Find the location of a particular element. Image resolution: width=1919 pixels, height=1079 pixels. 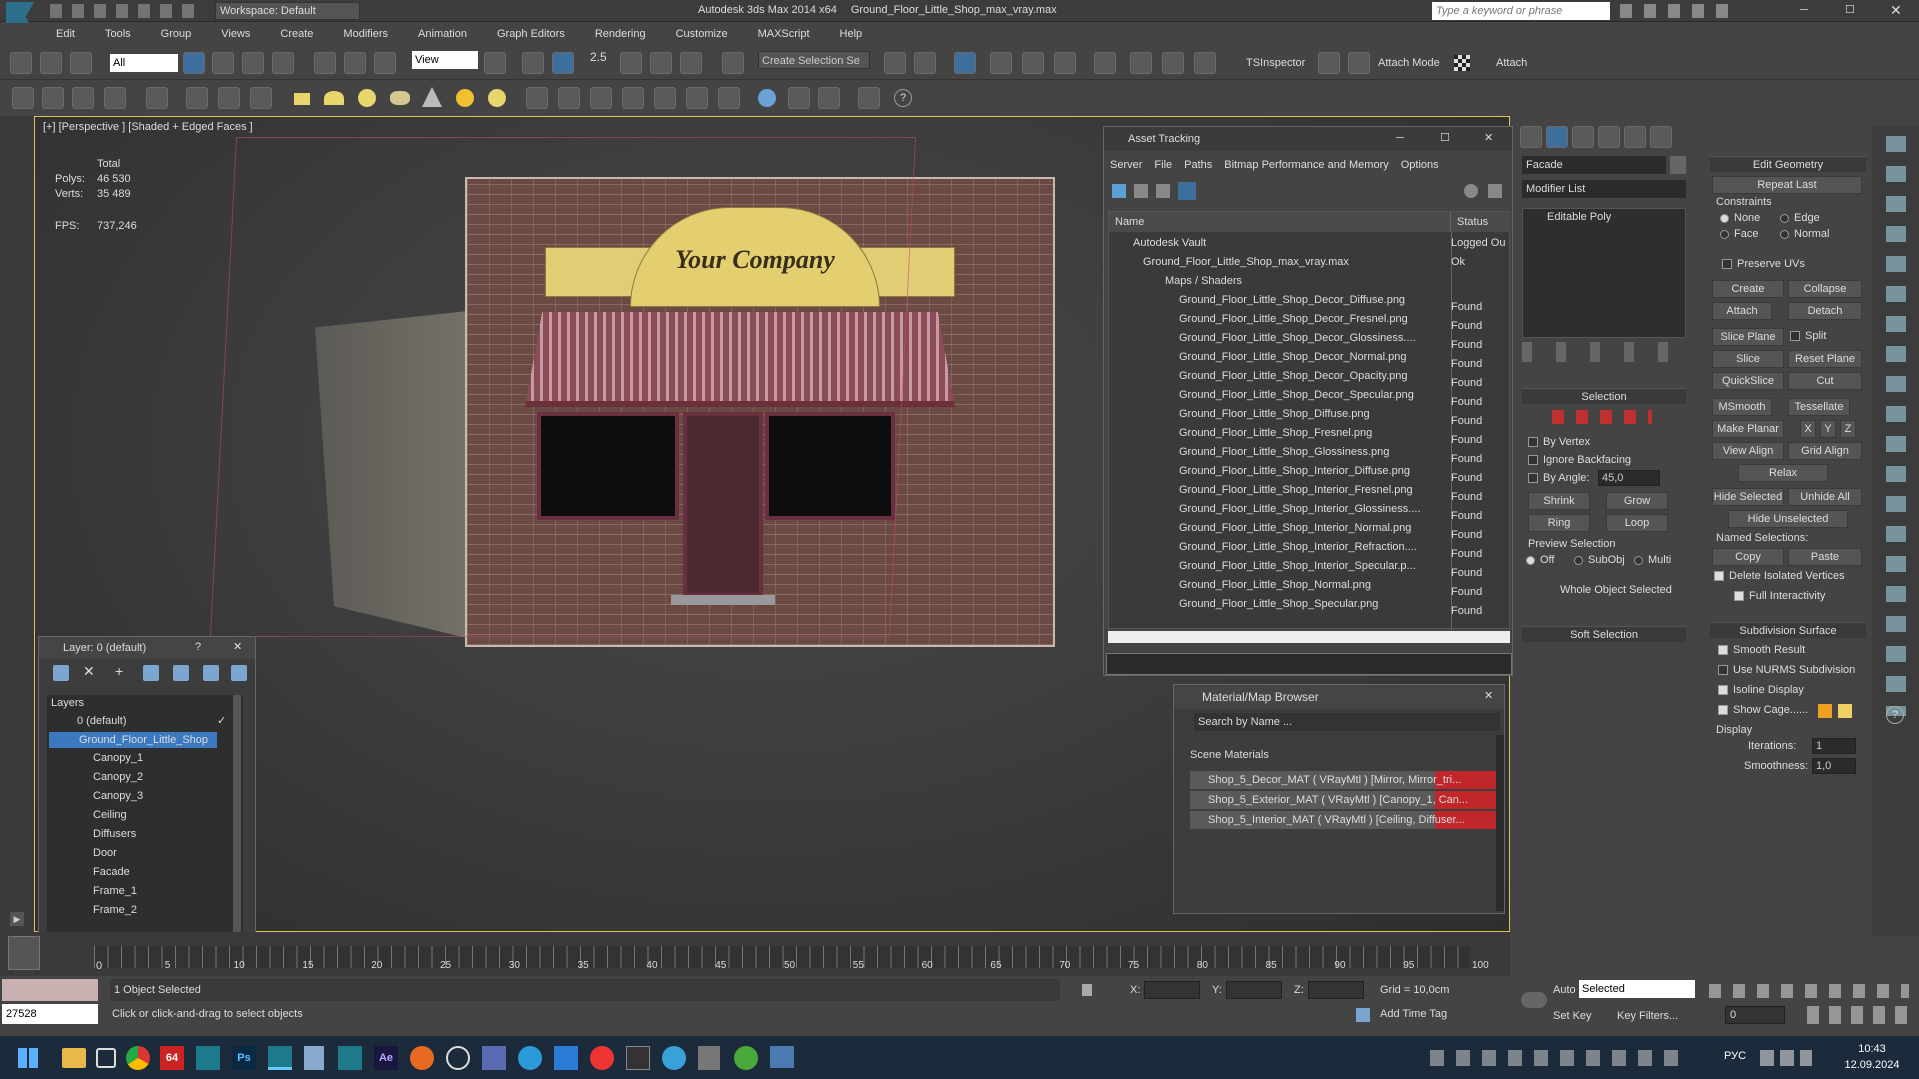

clock-date: 12.09.2024 is located at coordinates (1872, 1065).